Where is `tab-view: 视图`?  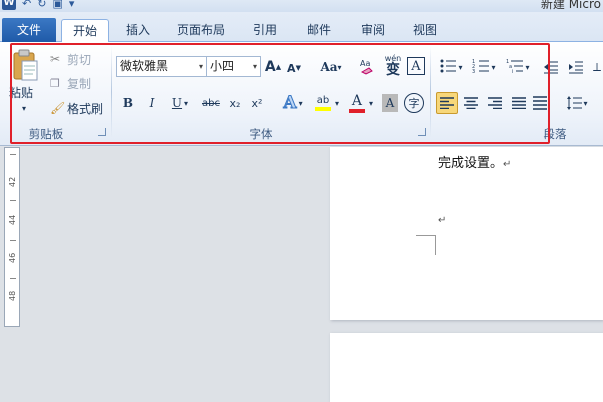 tab-view: 视图 is located at coordinates (425, 31).